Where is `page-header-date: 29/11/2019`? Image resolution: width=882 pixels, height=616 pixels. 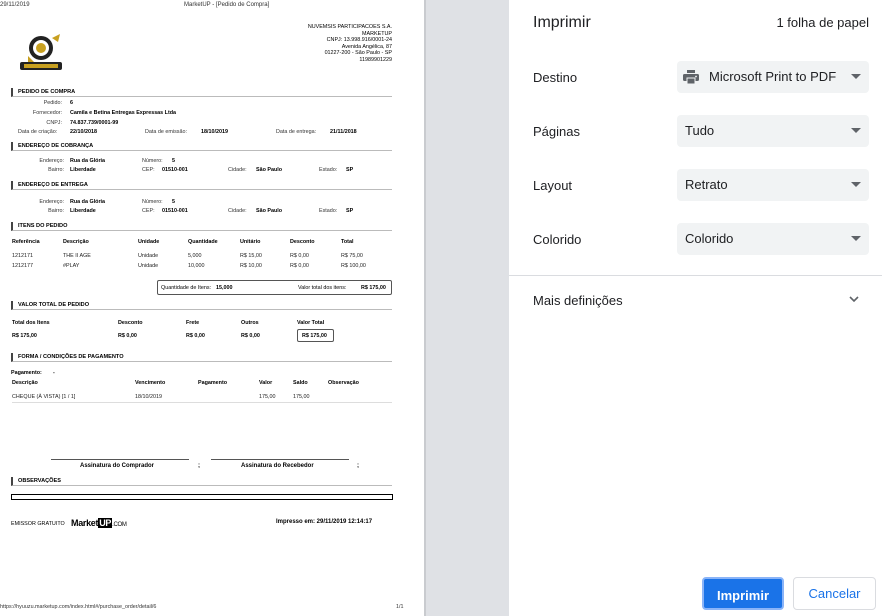 page-header-date: 29/11/2019 is located at coordinates (15, 5).